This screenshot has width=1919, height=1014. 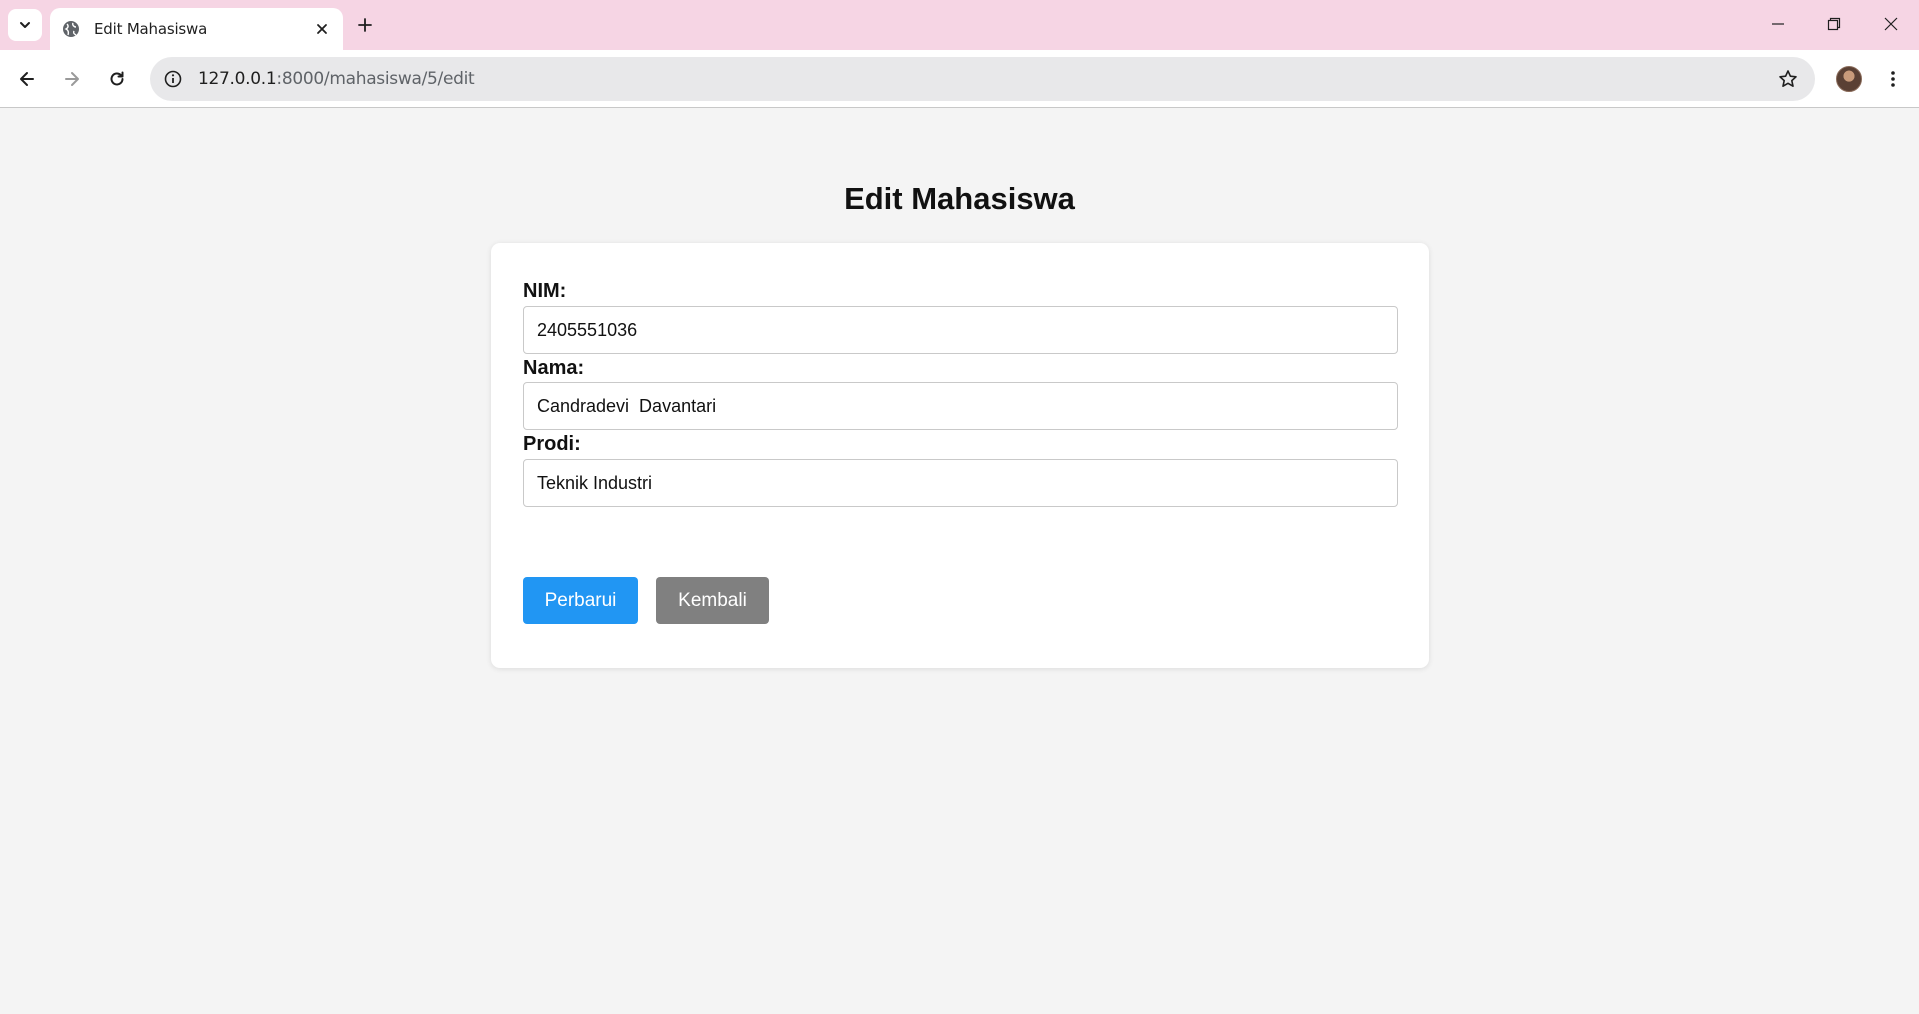 What do you see at coordinates (173, 79) in the screenshot?
I see `info-icon` at bounding box center [173, 79].